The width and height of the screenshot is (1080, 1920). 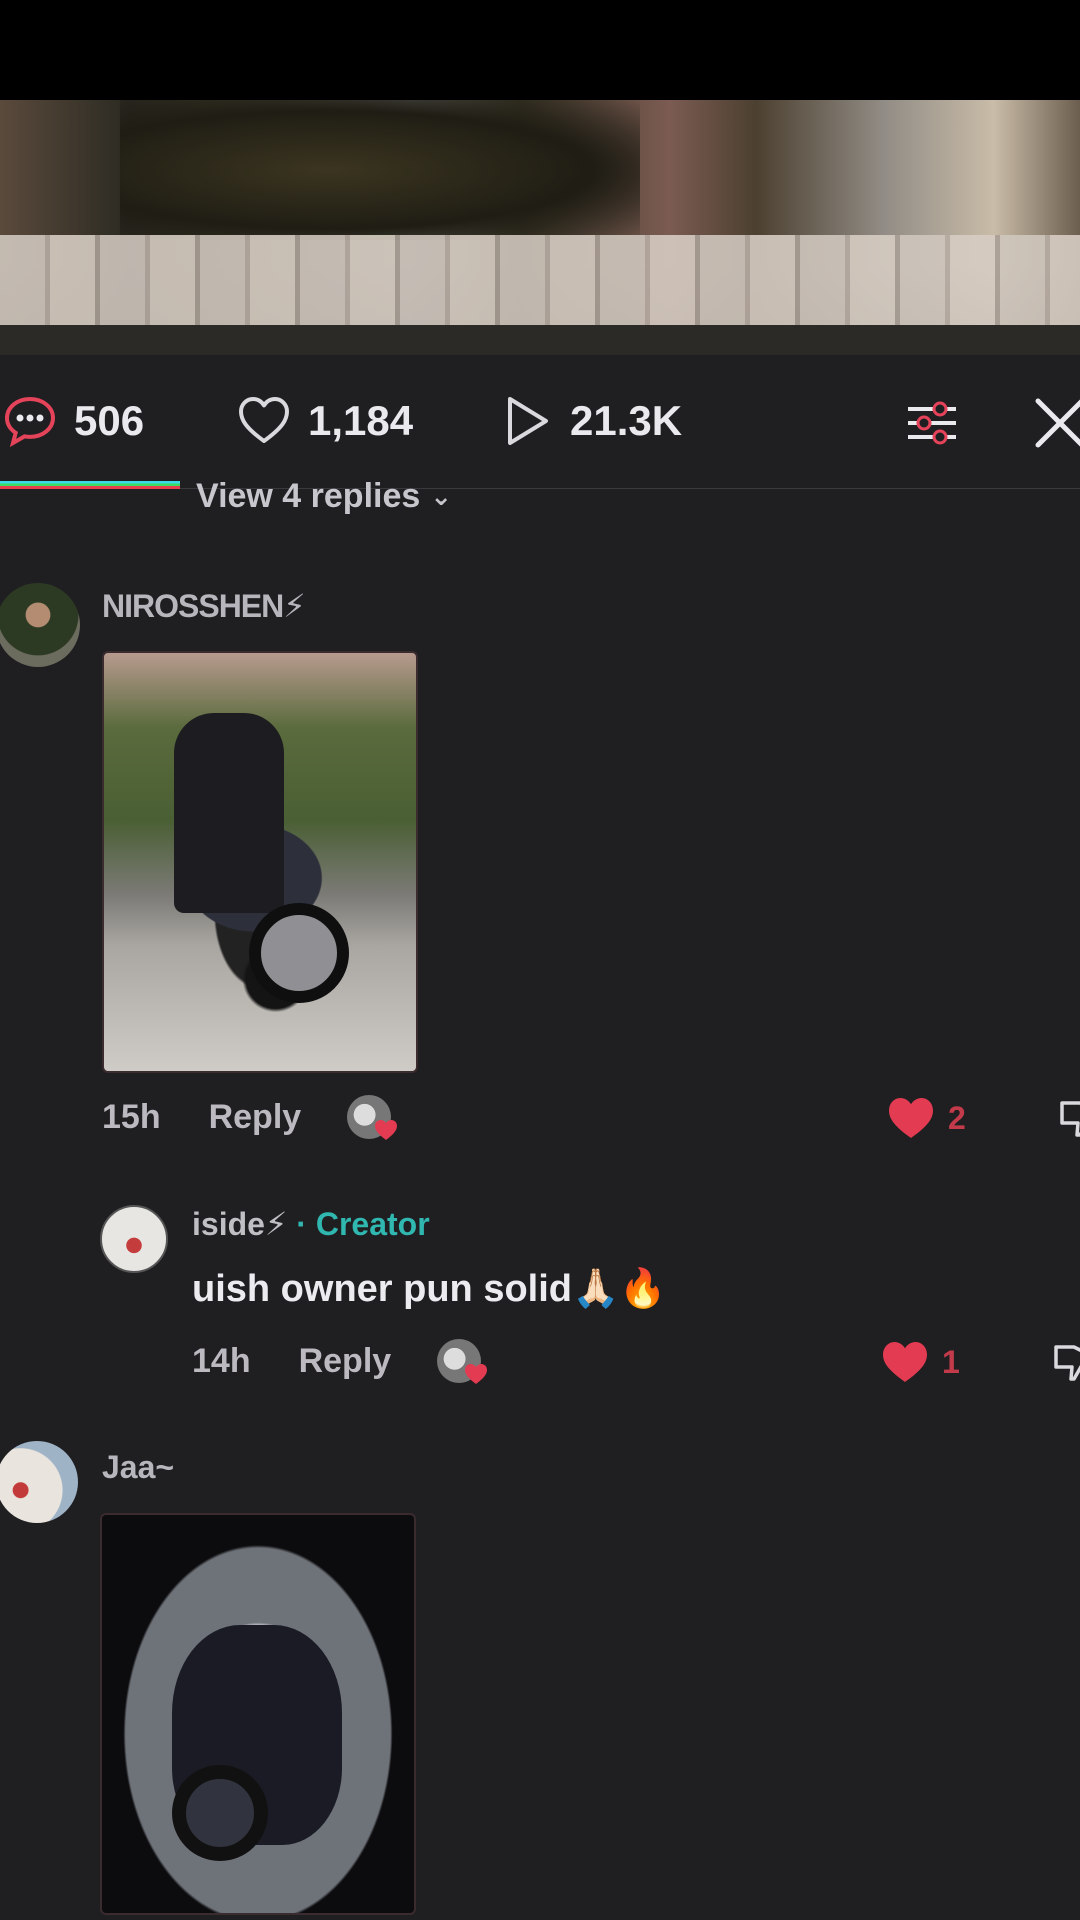 I want to click on likes-tab: 1,184, so click(x=324, y=421).